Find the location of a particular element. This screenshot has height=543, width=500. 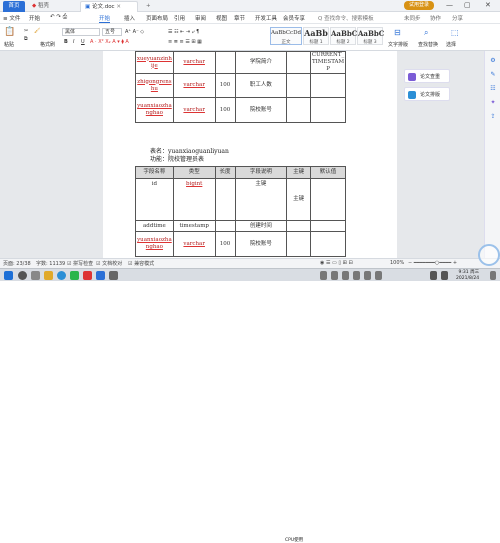

spell-check: ☑ 拼写检查 is located at coordinates (80, 263).